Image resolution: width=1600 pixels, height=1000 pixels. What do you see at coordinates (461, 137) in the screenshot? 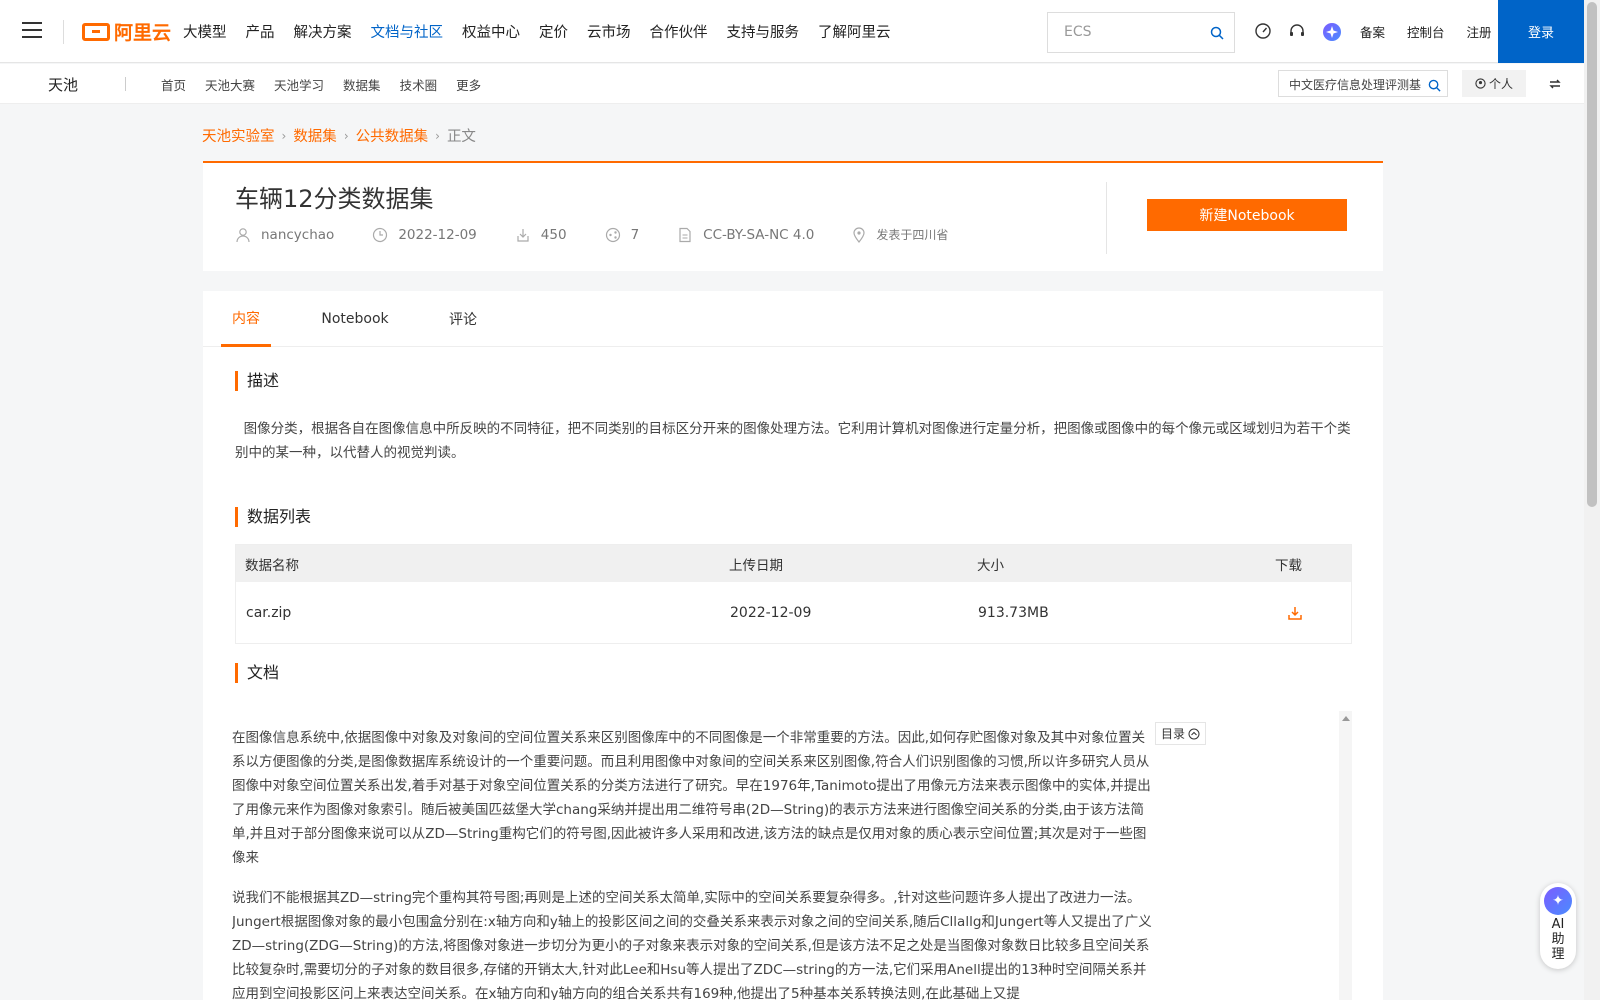
I see `breadcrumb-current: 正文` at bounding box center [461, 137].